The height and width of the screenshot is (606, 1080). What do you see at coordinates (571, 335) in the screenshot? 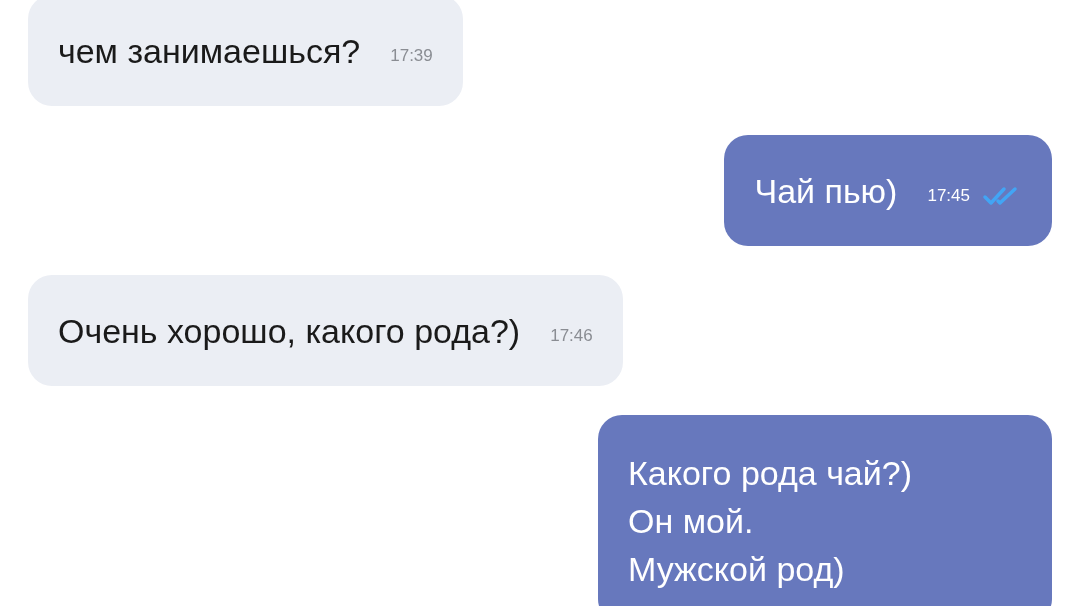
I see `message-time: 17:46` at bounding box center [571, 335].